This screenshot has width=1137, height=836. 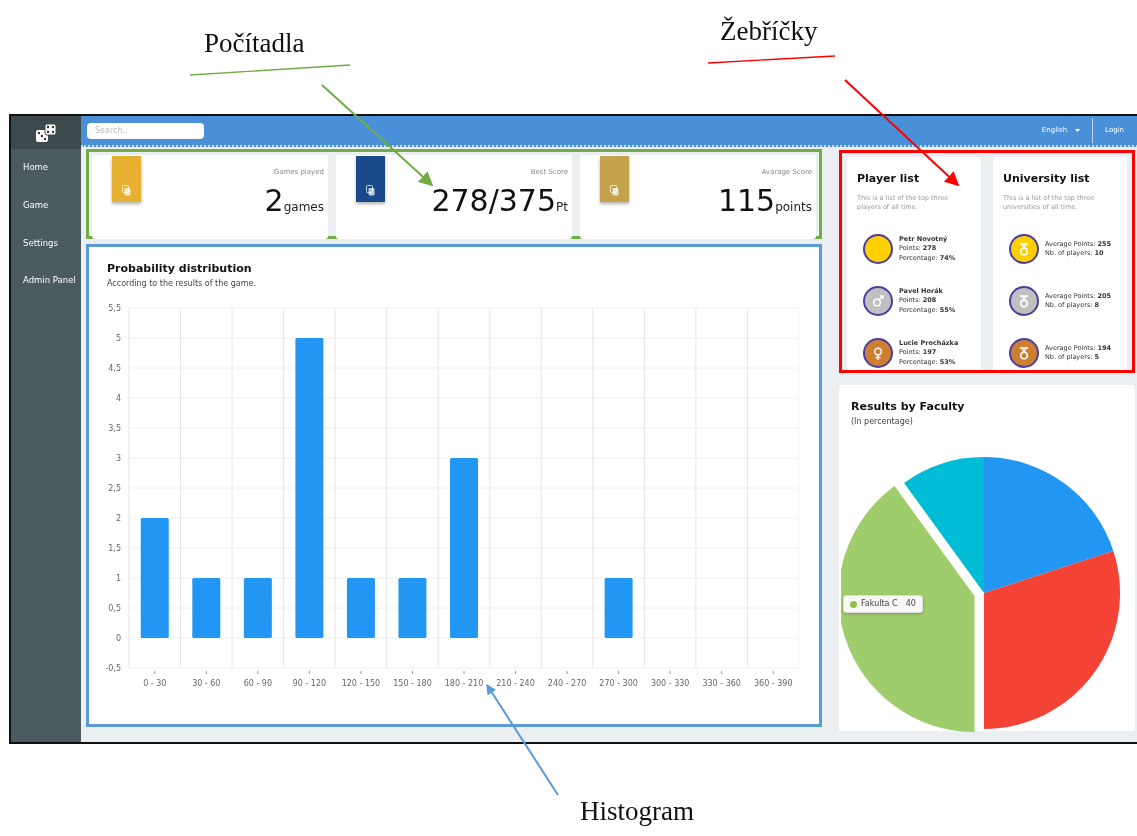 What do you see at coordinates (769, 32) in the screenshot?
I see `callout-label: Žebříčky` at bounding box center [769, 32].